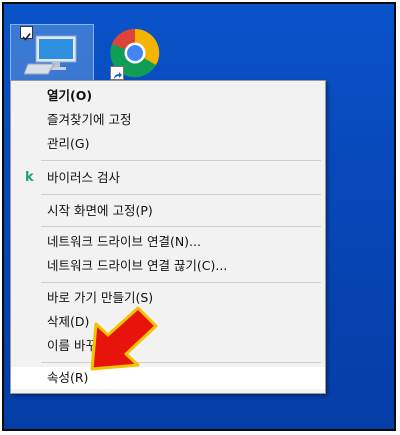  I want to click on kaspersky-icon: k, so click(29, 177).